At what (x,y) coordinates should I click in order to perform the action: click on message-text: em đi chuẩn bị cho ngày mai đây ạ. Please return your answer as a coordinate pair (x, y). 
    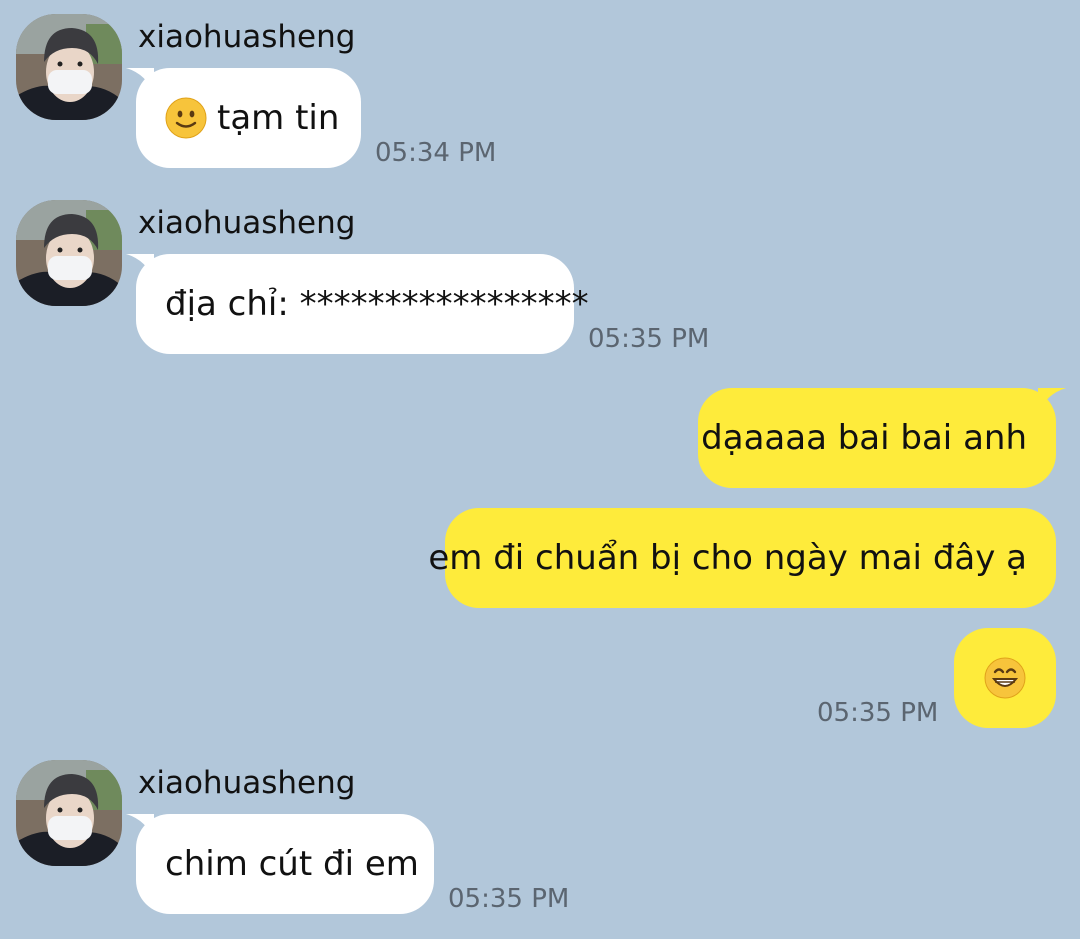
    Looking at the image, I should click on (727, 558).